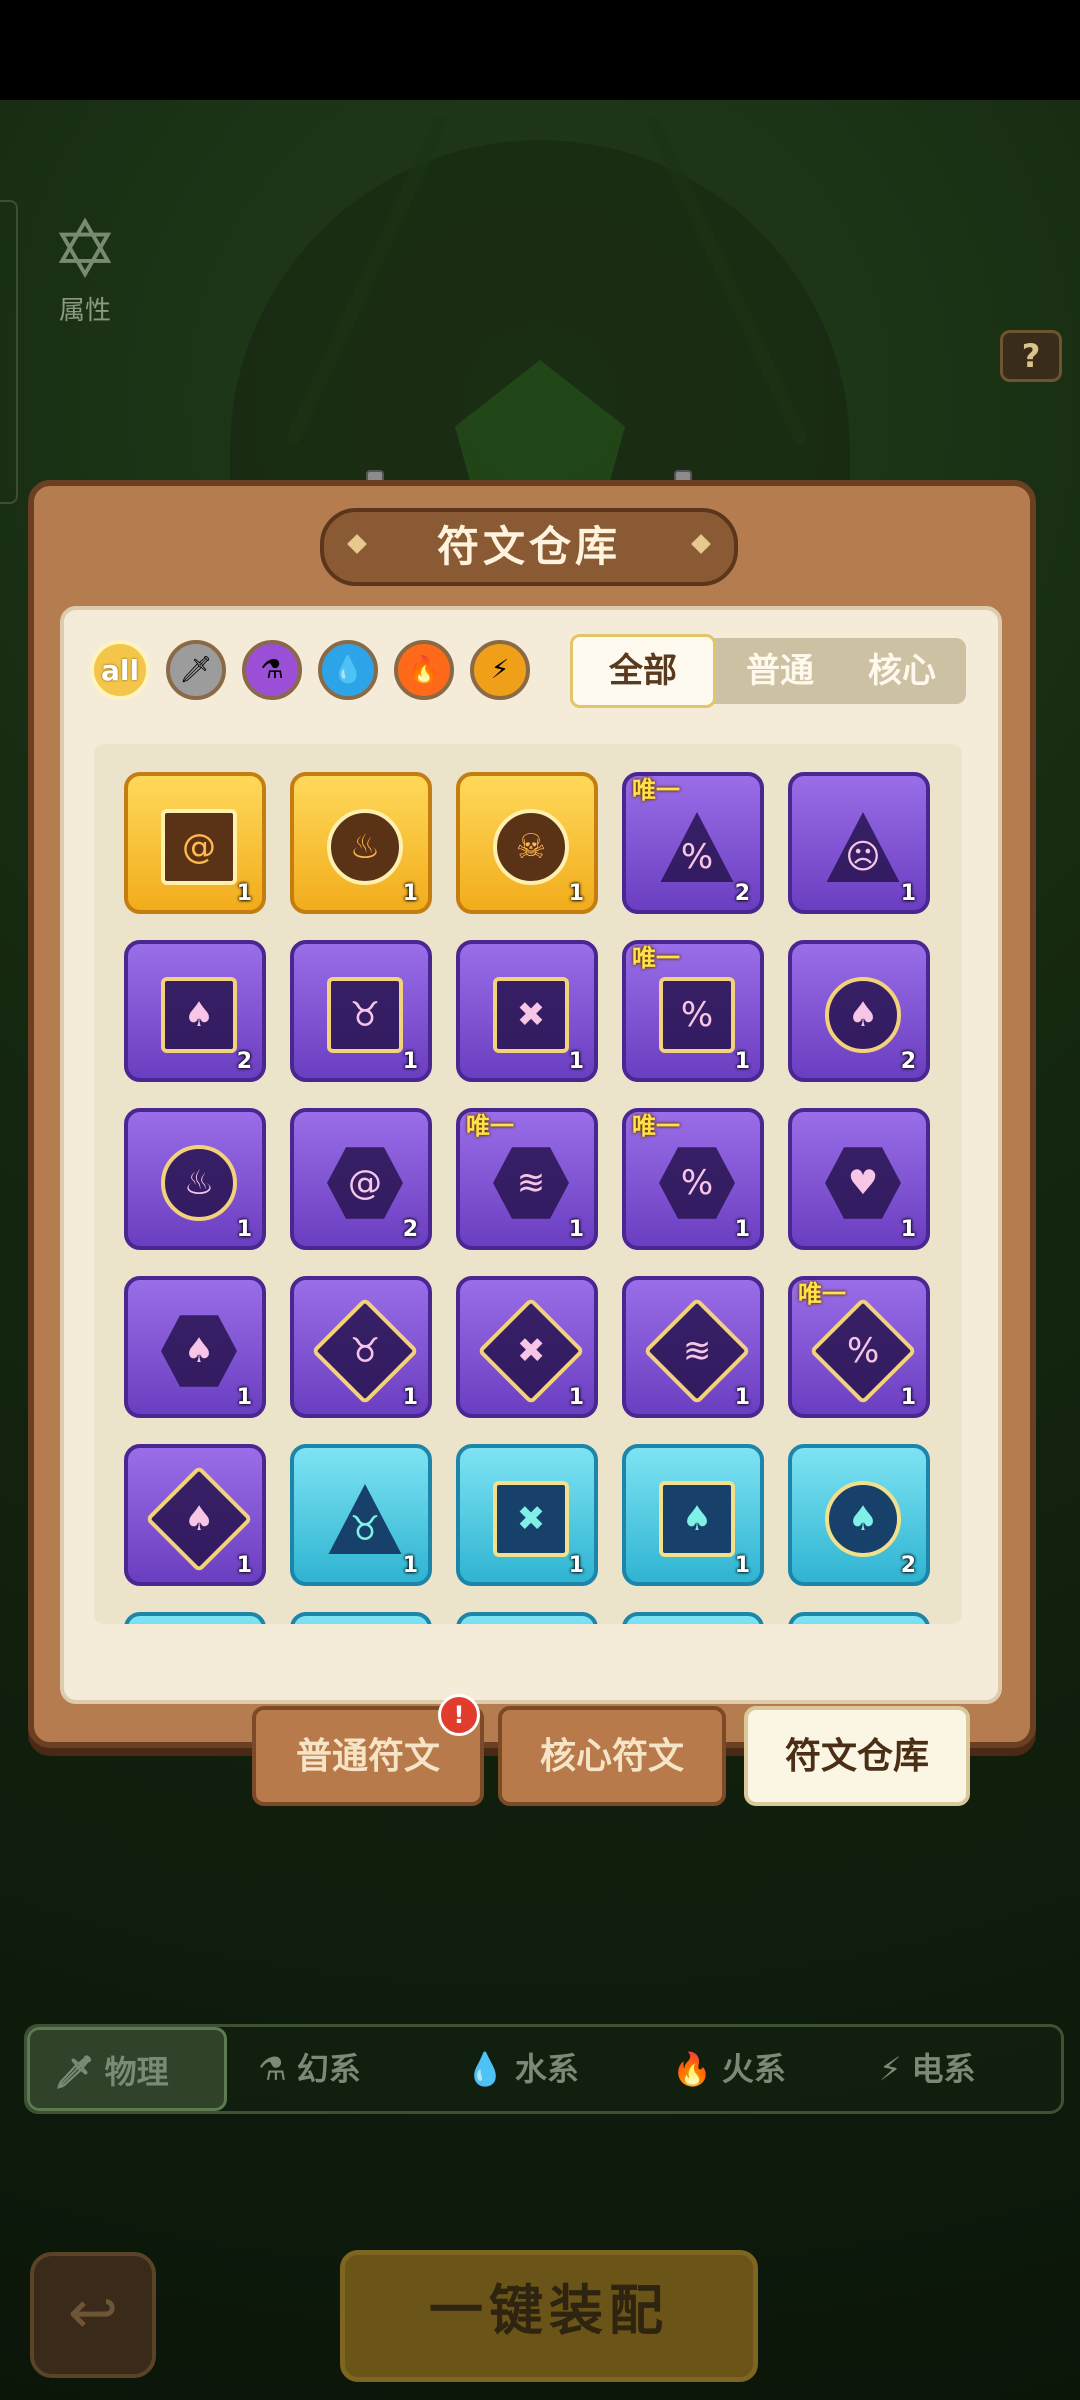 The image size is (1080, 2400). What do you see at coordinates (500, 670) in the screenshot?
I see `element-filter-lightning: ⚡` at bounding box center [500, 670].